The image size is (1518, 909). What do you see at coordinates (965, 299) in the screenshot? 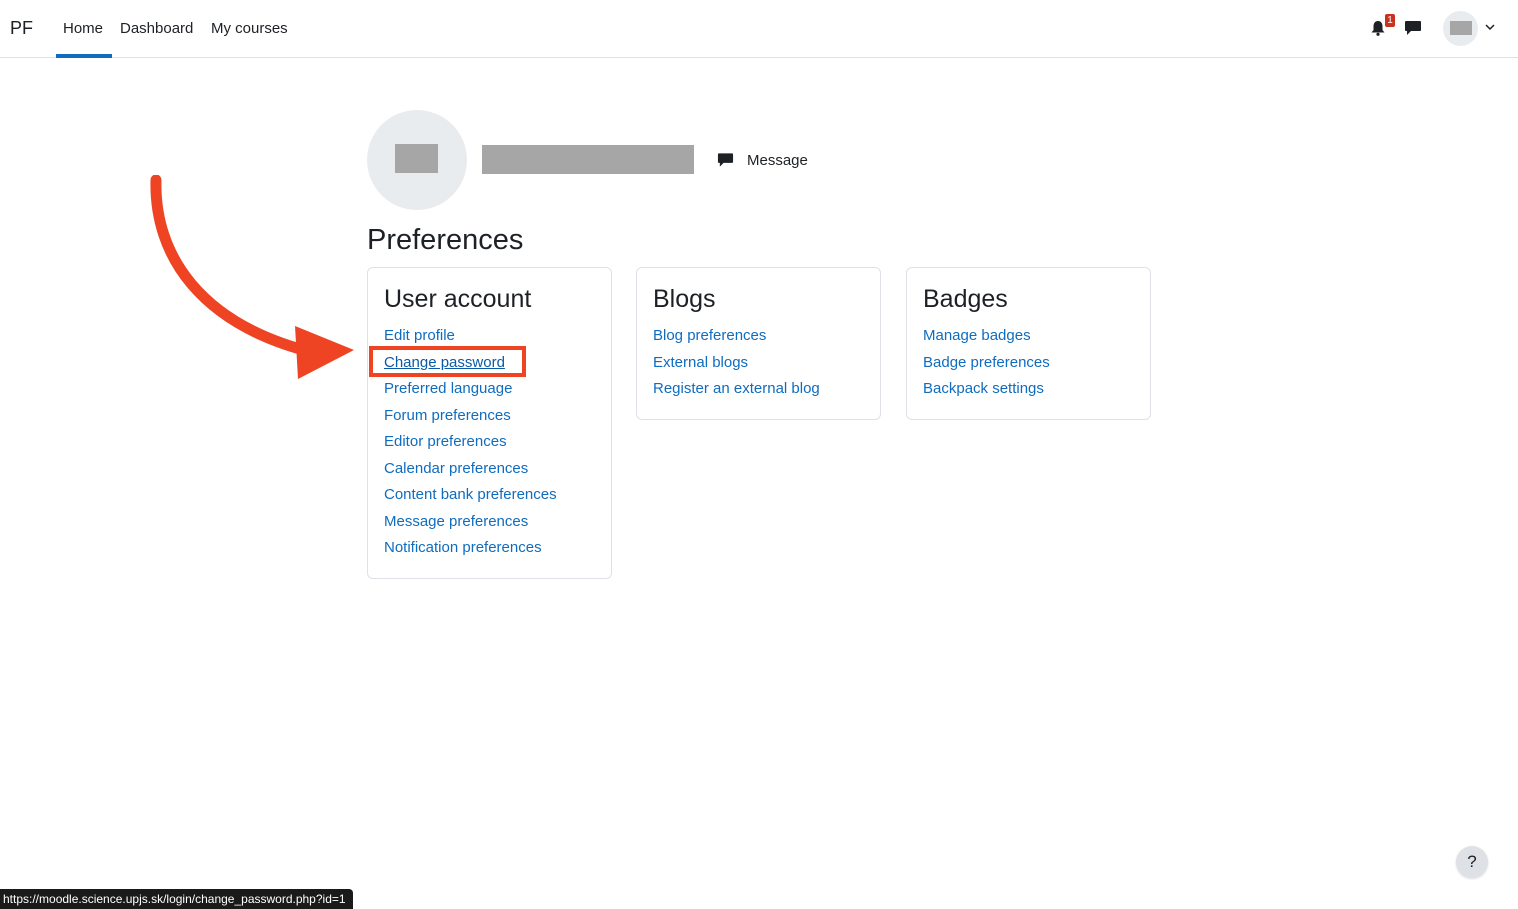
I see `card-title: Badges` at bounding box center [965, 299].